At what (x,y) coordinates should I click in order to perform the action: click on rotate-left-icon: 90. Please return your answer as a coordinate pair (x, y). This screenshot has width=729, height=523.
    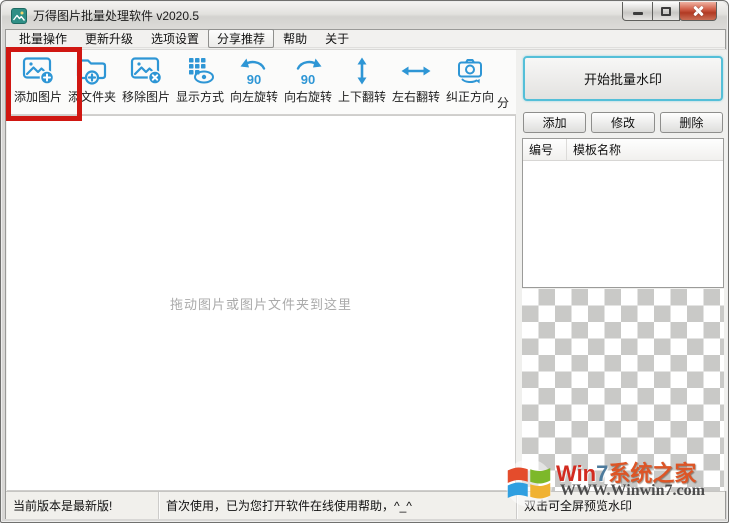
    Looking at the image, I should click on (253, 72).